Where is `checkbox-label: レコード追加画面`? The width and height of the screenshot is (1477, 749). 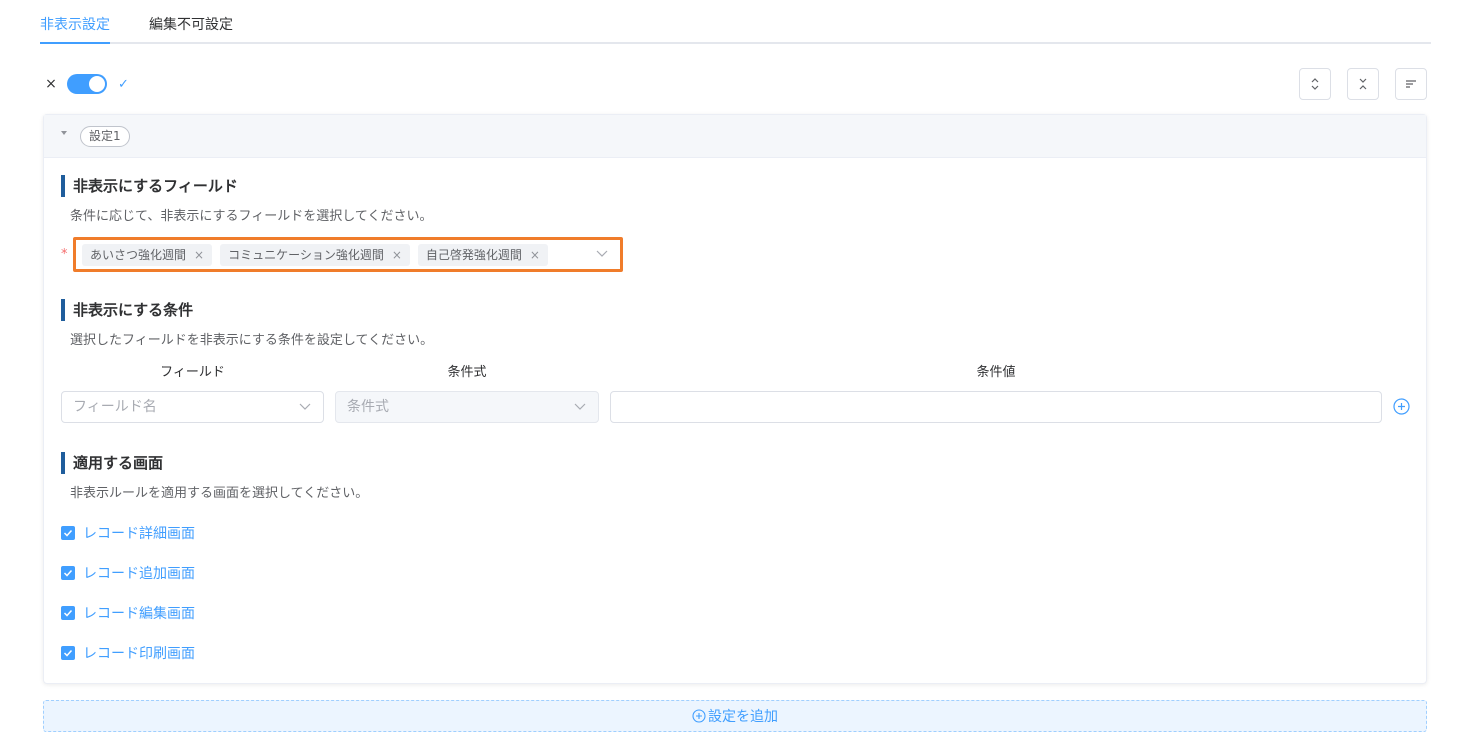 checkbox-label: レコード追加画面 is located at coordinates (139, 574).